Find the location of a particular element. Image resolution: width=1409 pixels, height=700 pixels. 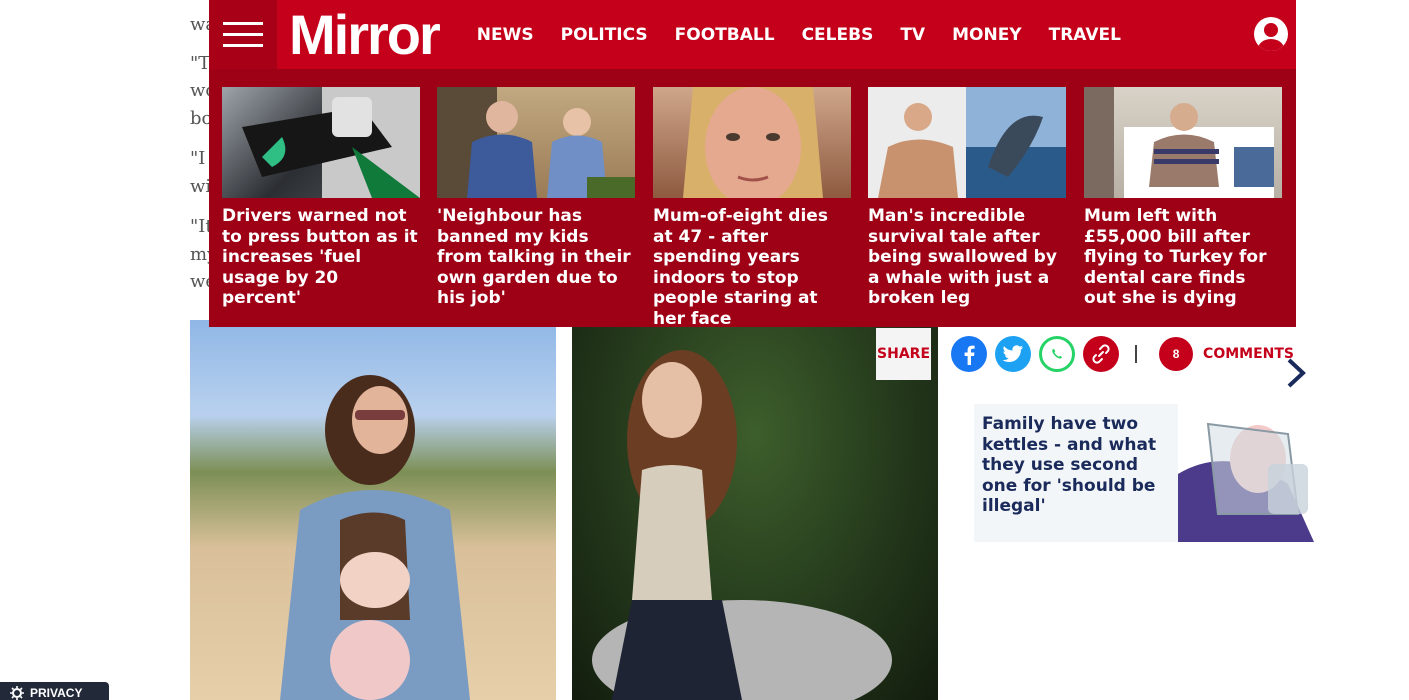

share-label-wrap: SHARE is located at coordinates (904, 354).